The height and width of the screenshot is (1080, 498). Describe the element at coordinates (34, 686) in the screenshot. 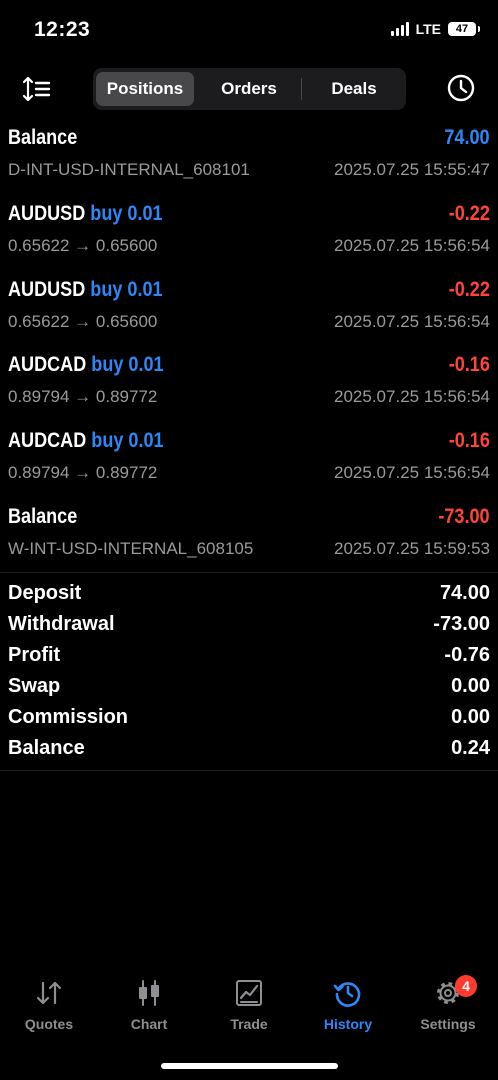

I see `summary-label: Swap` at that location.